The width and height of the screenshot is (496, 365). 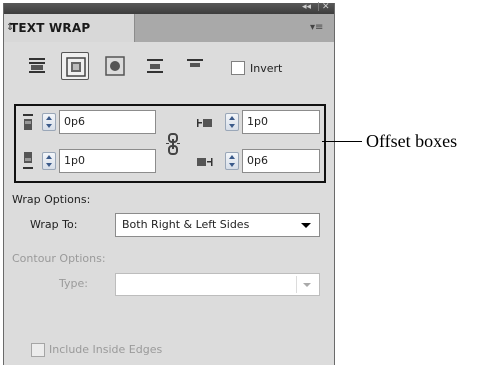 I want to click on right-offset-icon, so click(x=205, y=162).